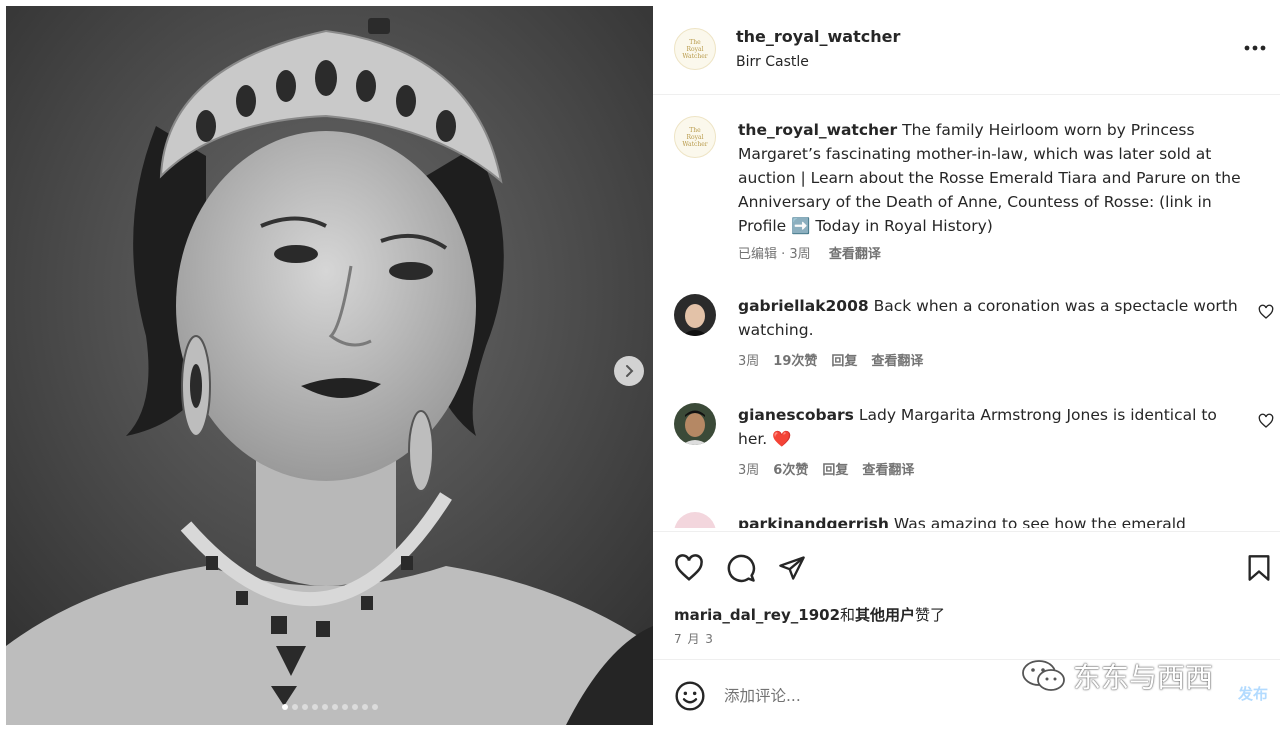 The image size is (1280, 731). I want to click on comment-body: Was amazing to see how the emerald, so click(1039, 521).